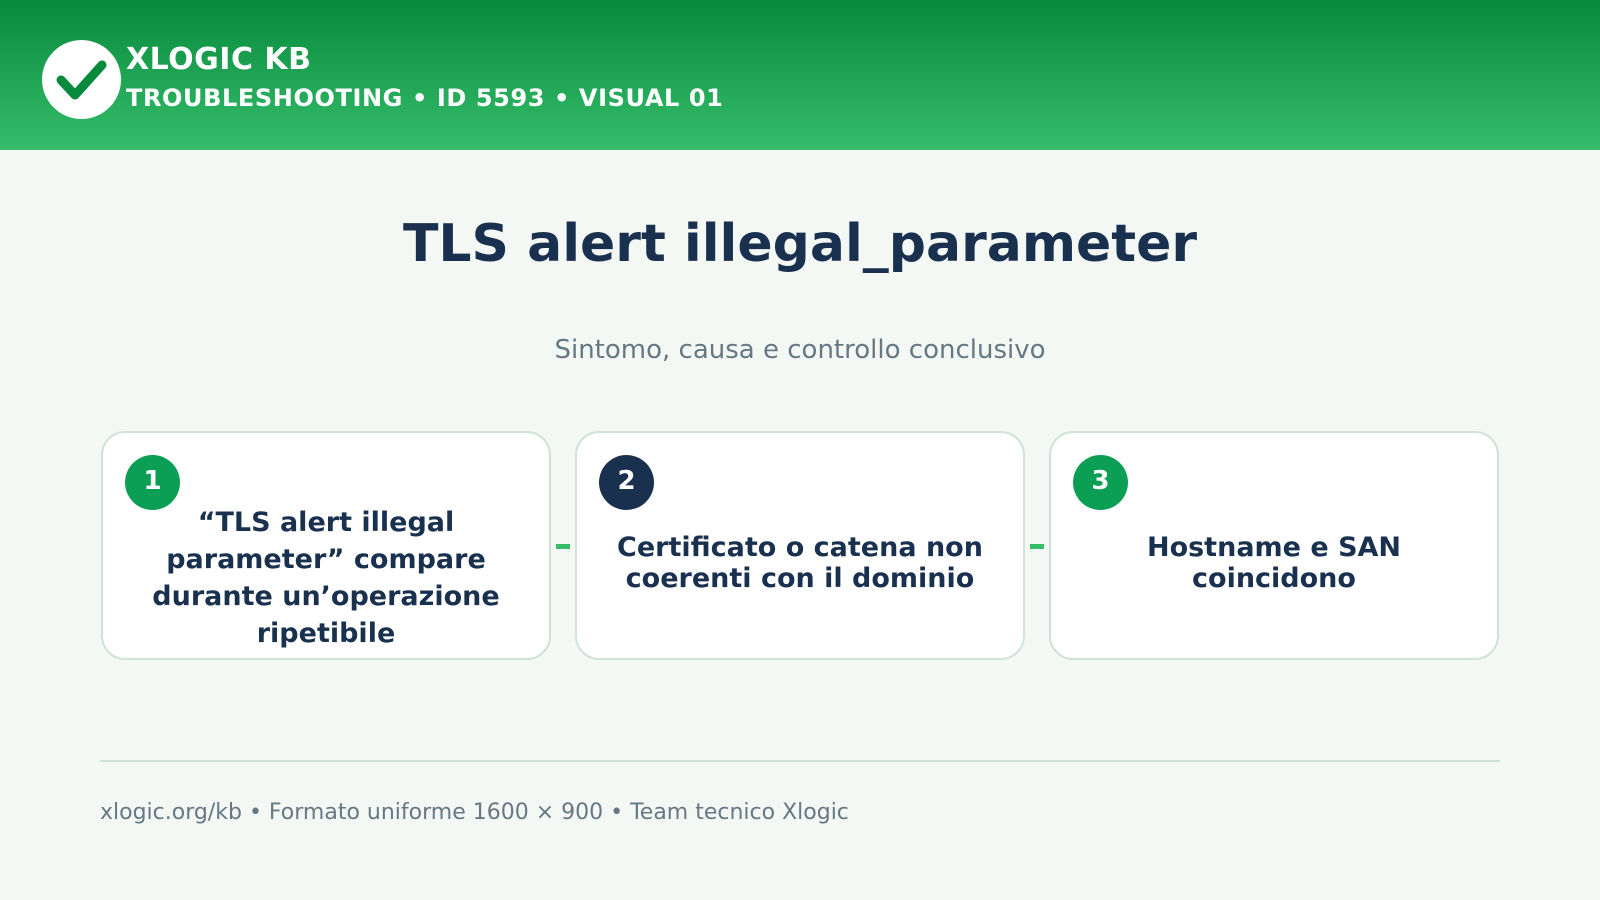 This screenshot has width=1600, height=900. I want to click on step-number-badge: 1, so click(152, 482).